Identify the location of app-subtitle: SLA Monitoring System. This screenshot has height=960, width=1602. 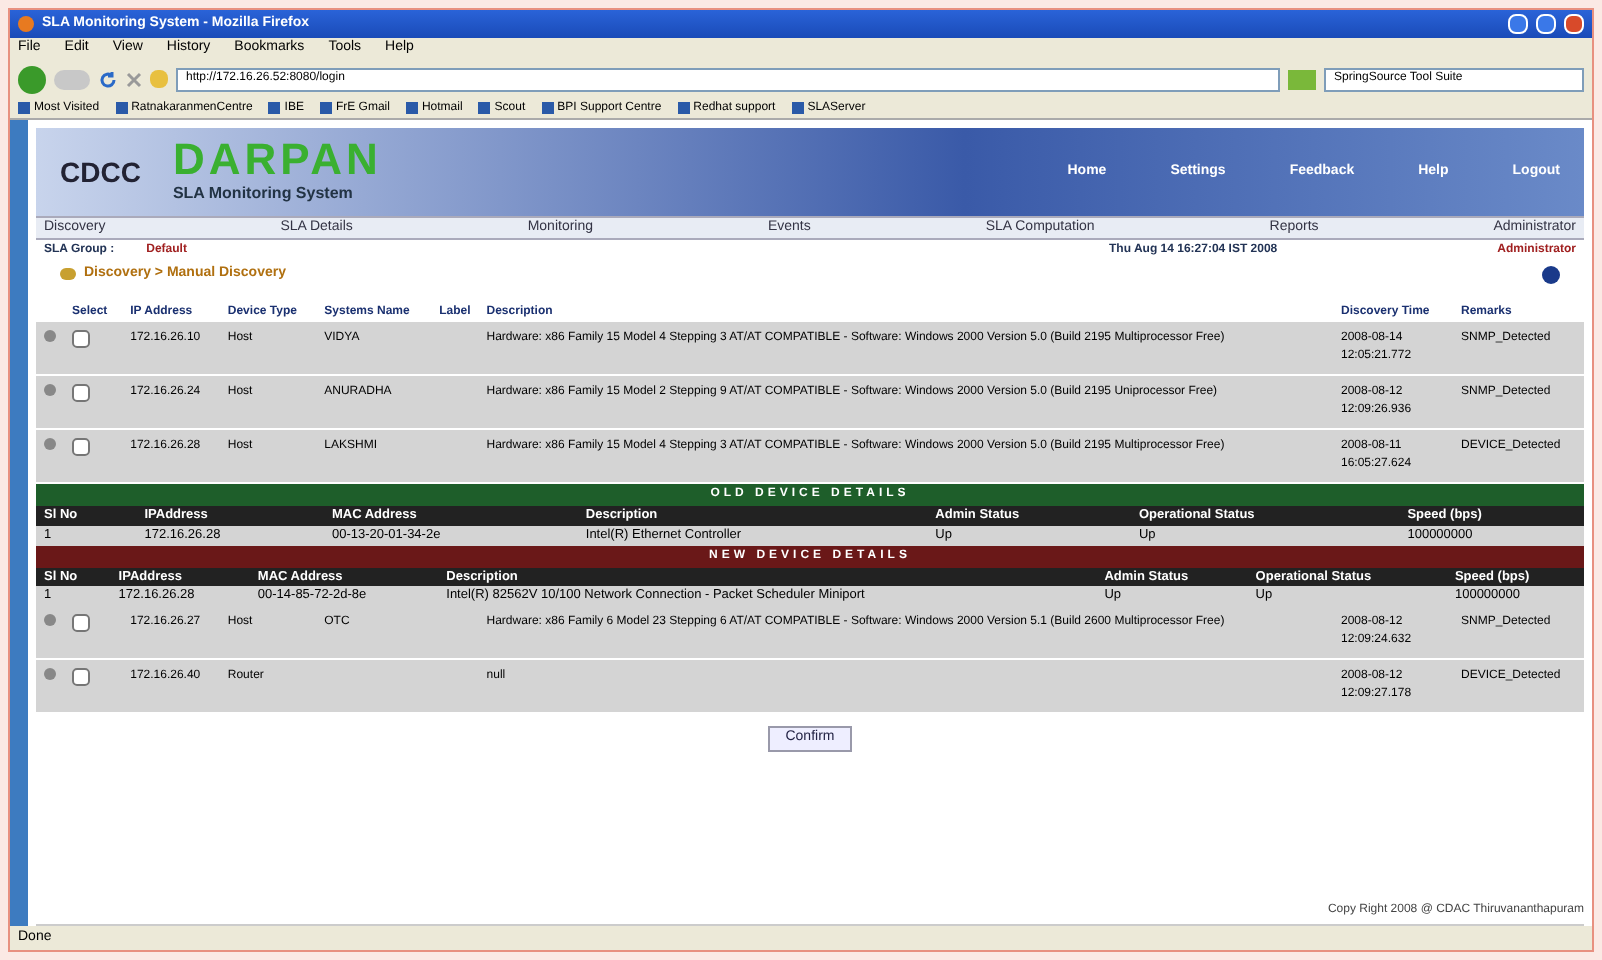
(263, 194).